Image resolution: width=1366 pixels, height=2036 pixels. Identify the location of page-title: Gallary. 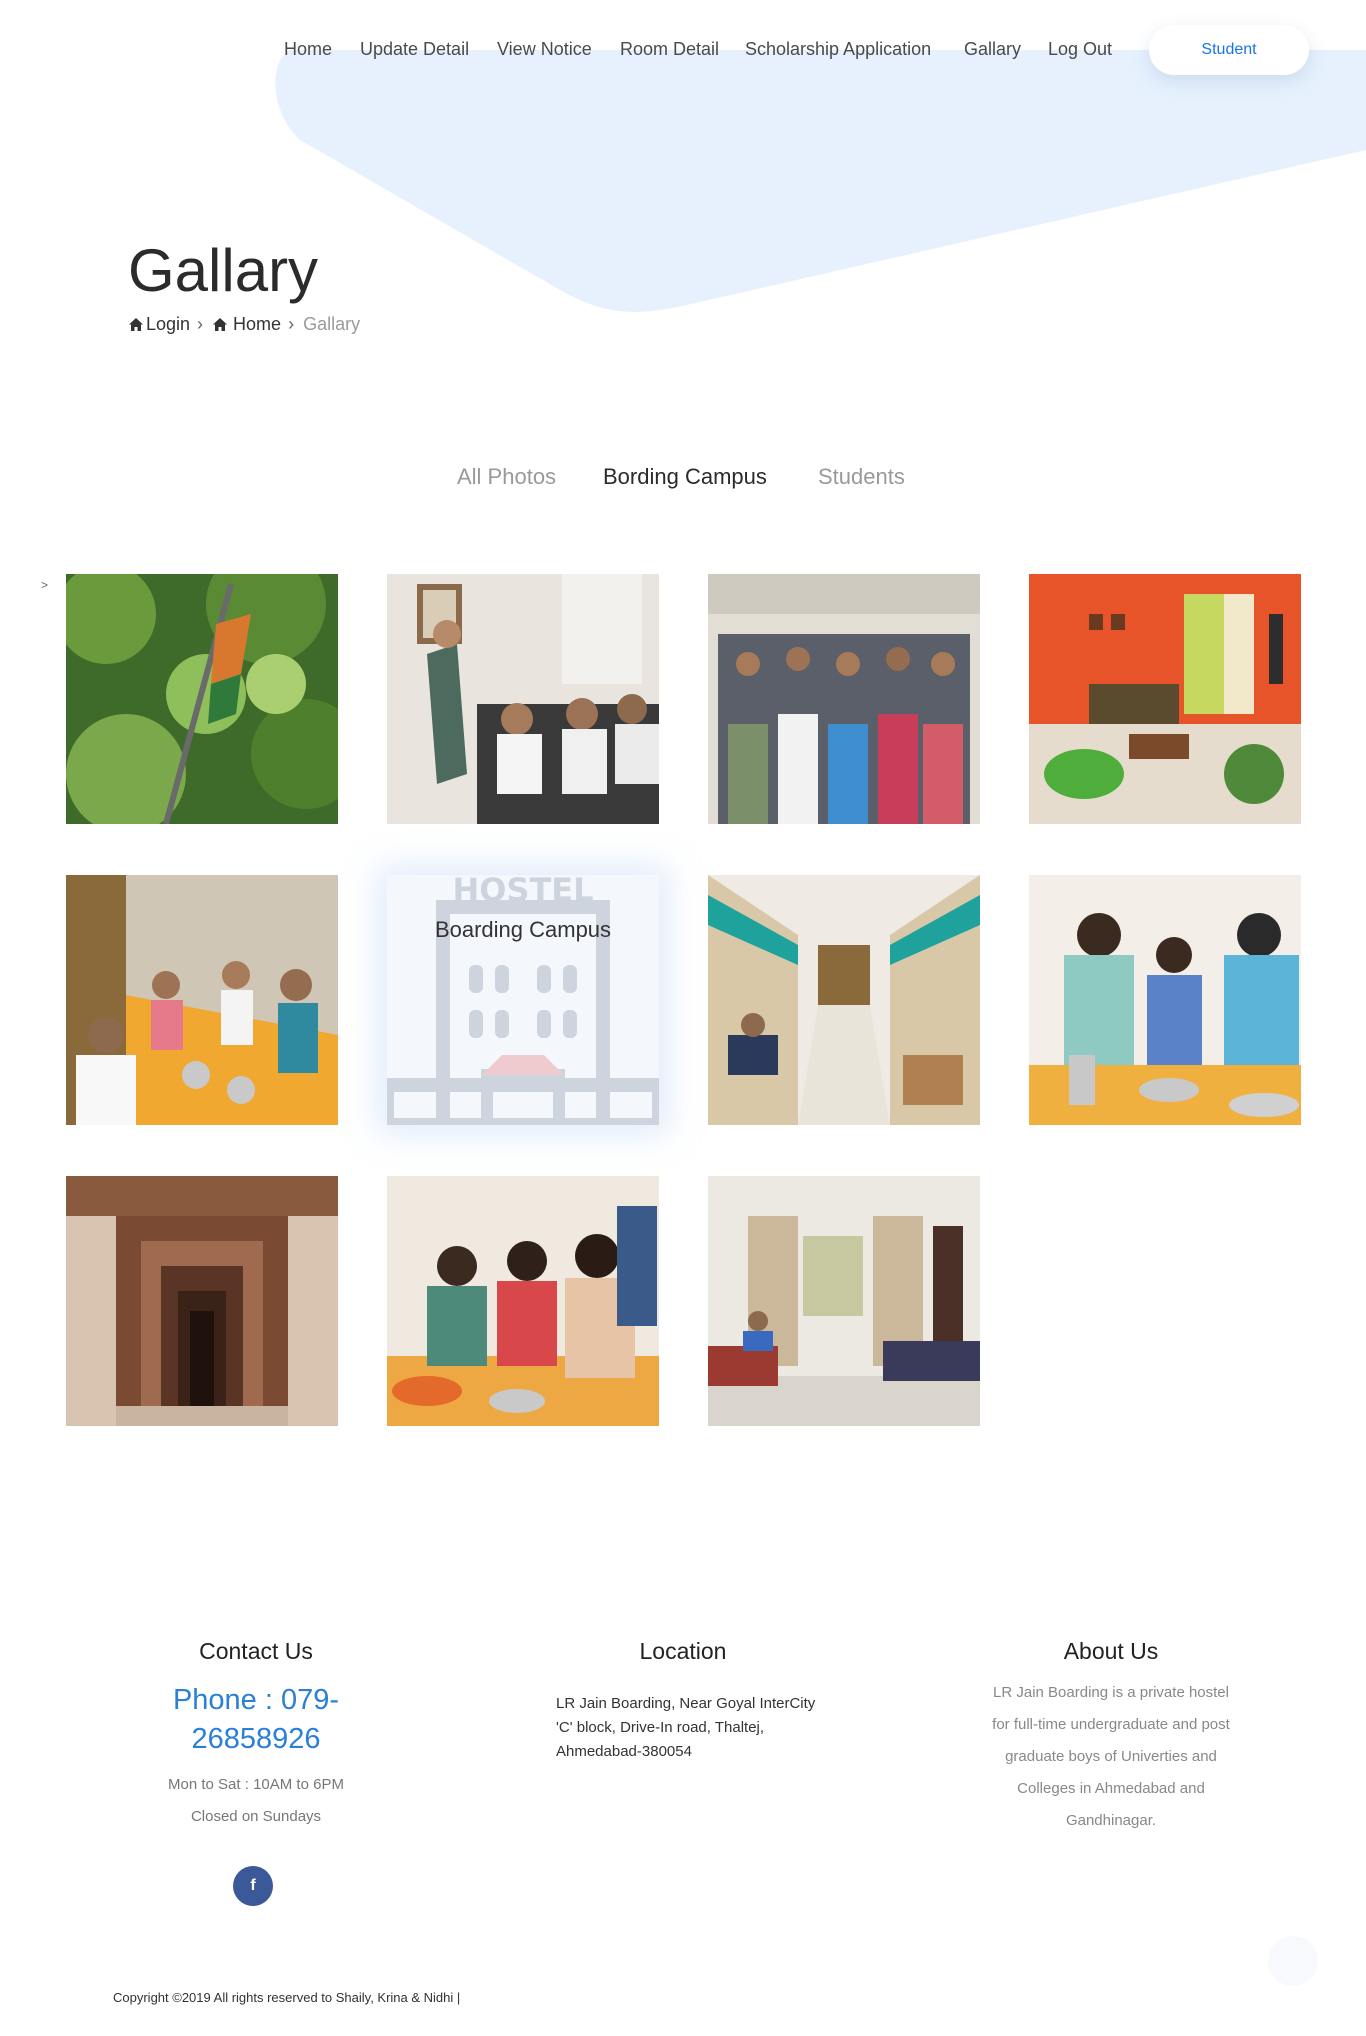
(223, 270).